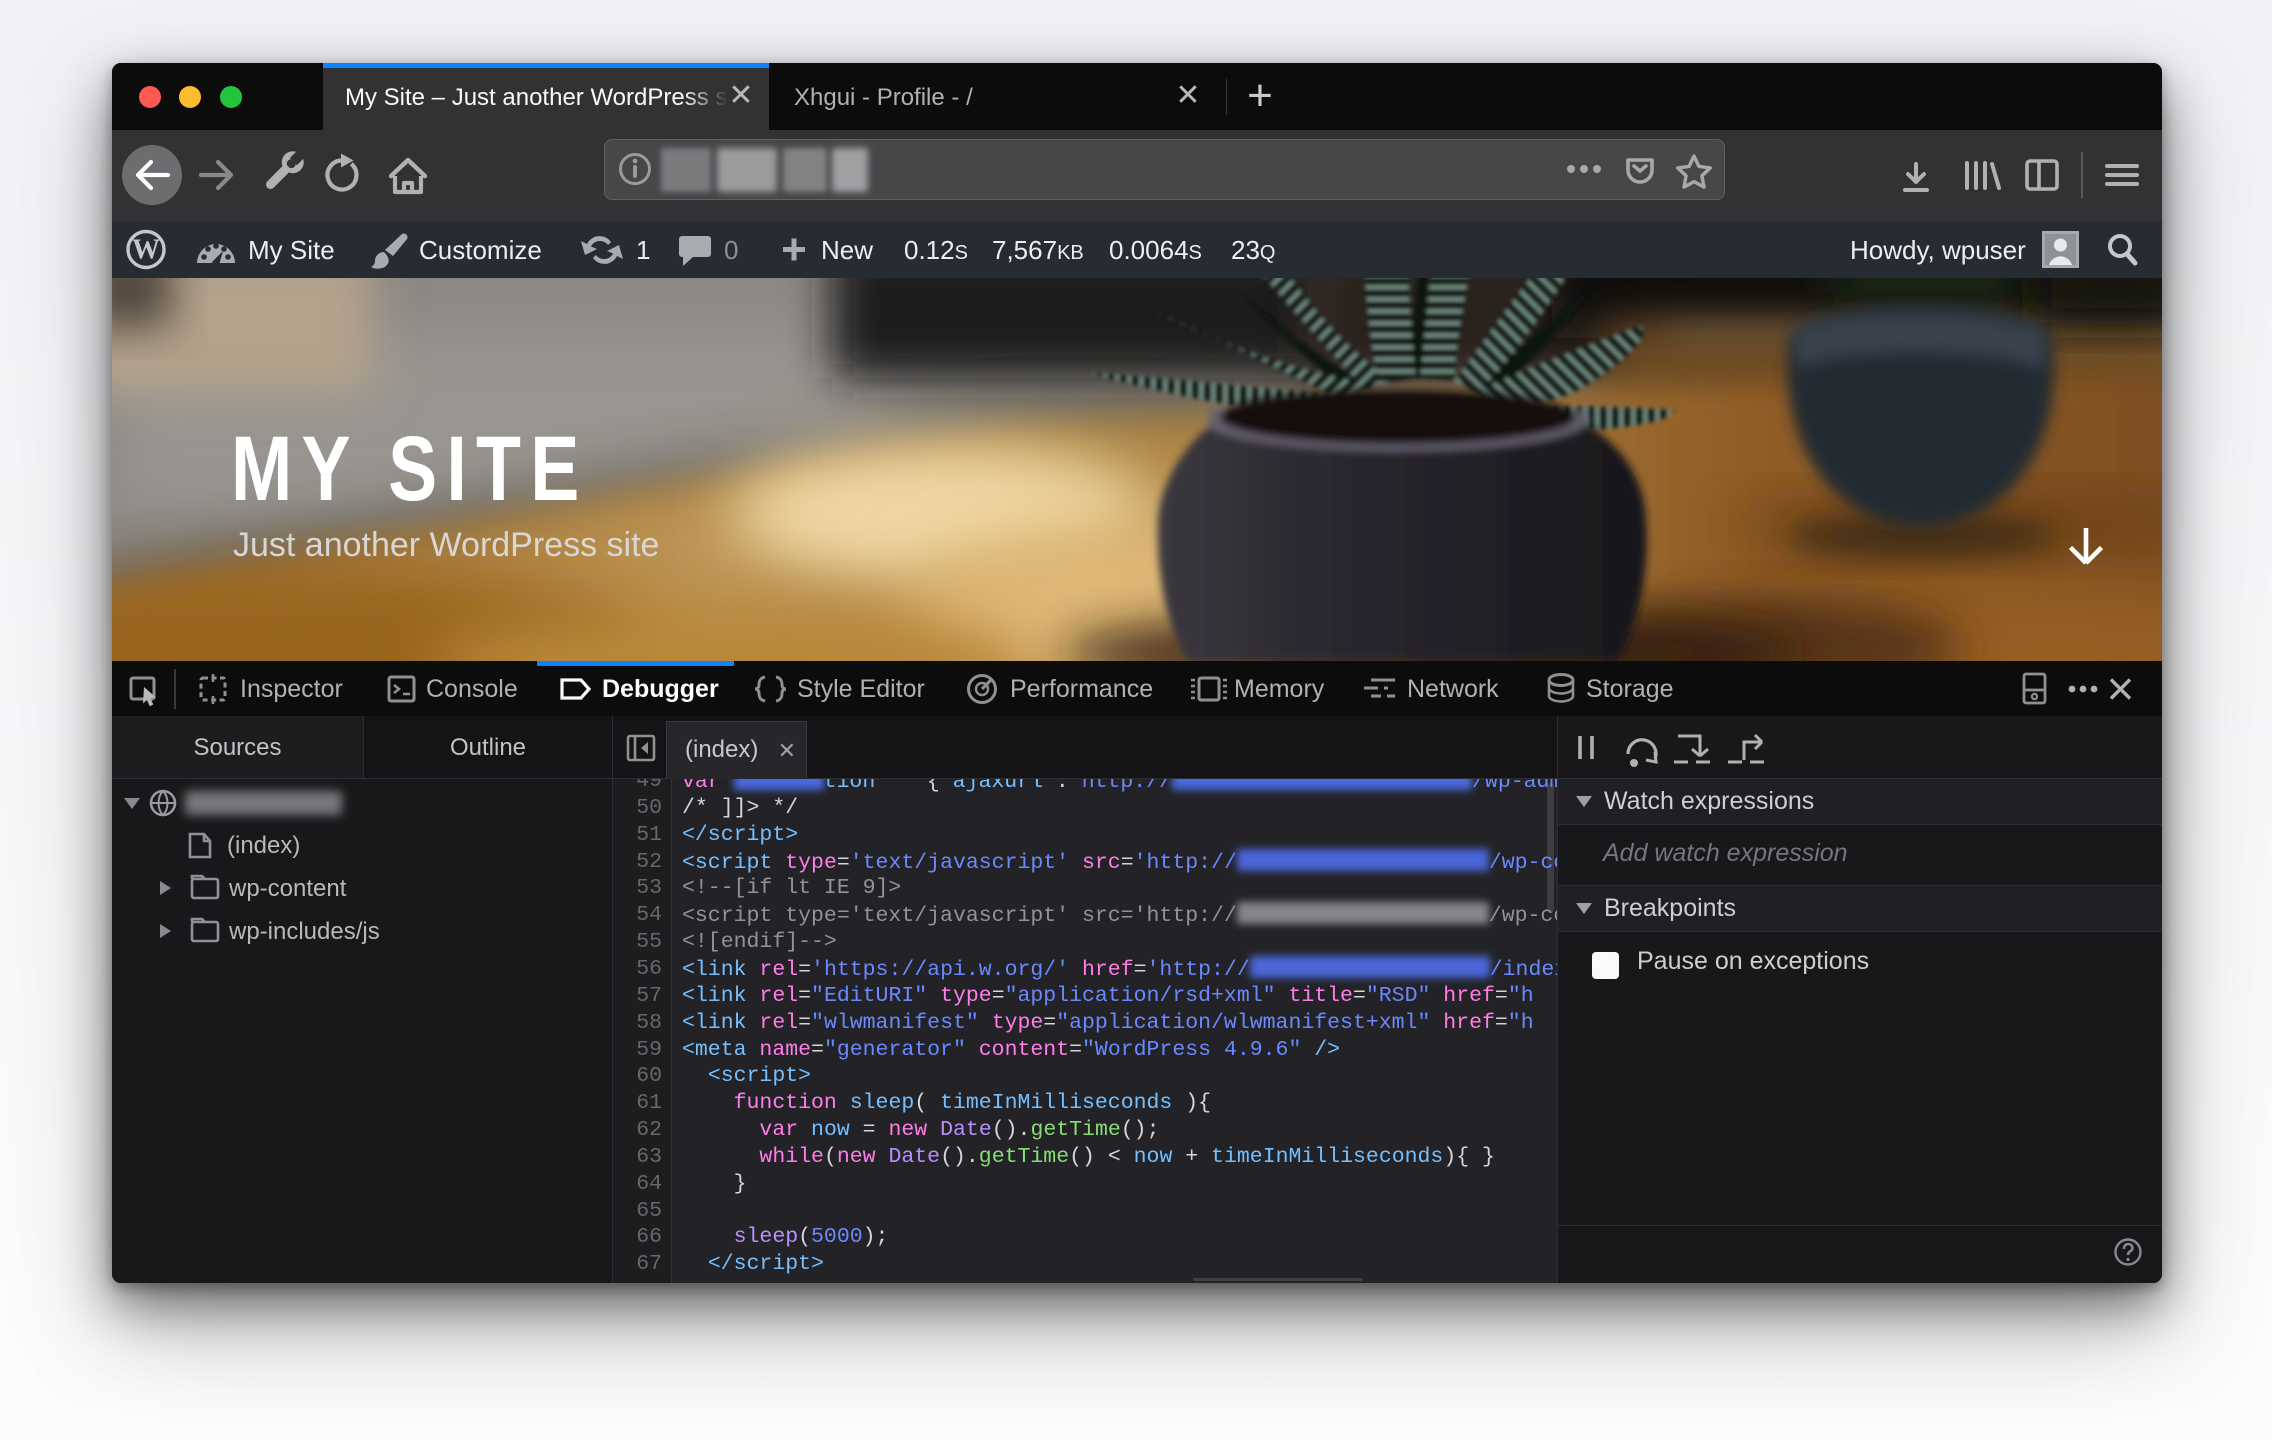 The width and height of the screenshot is (2272, 1440). What do you see at coordinates (146, 250) in the screenshot?
I see `svg-text: W` at bounding box center [146, 250].